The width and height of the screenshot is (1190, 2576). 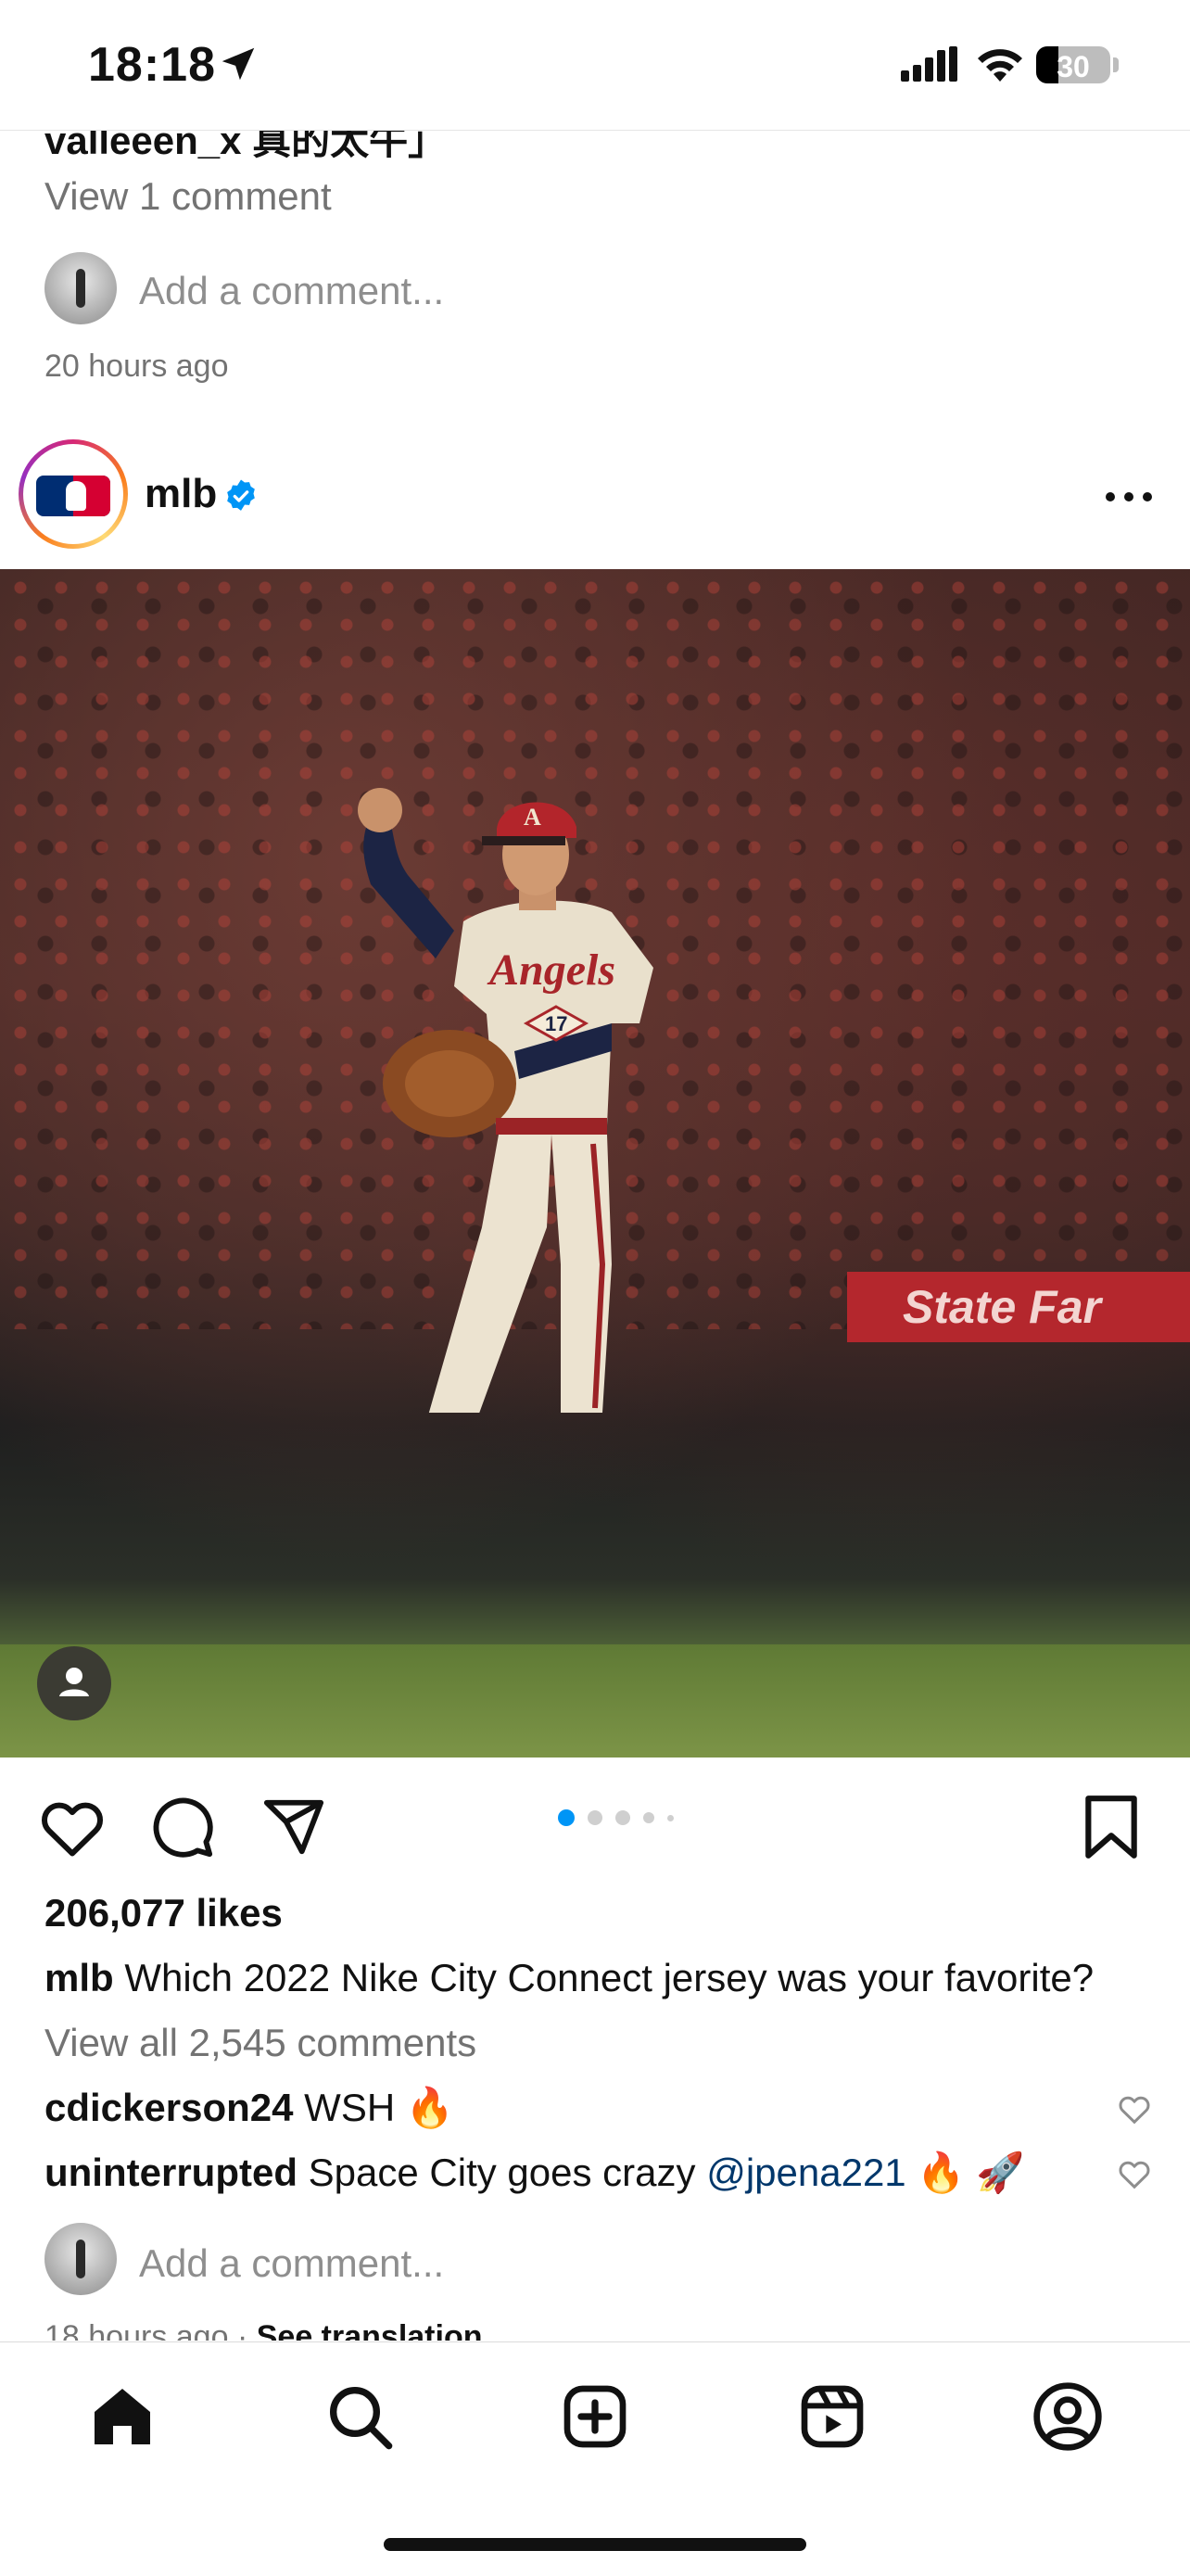 I want to click on status-bar: 18:18 30, so click(x=595, y=65).